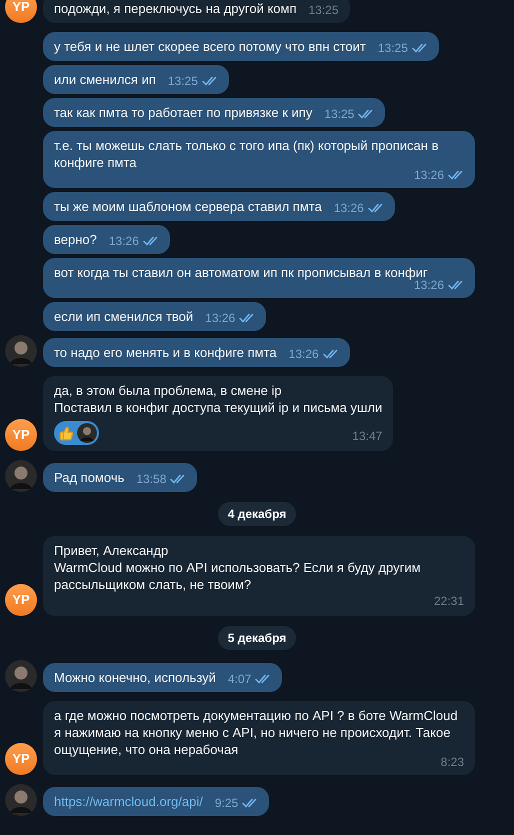 The image size is (514, 835). I want to click on message-time: 9:25, so click(226, 803).